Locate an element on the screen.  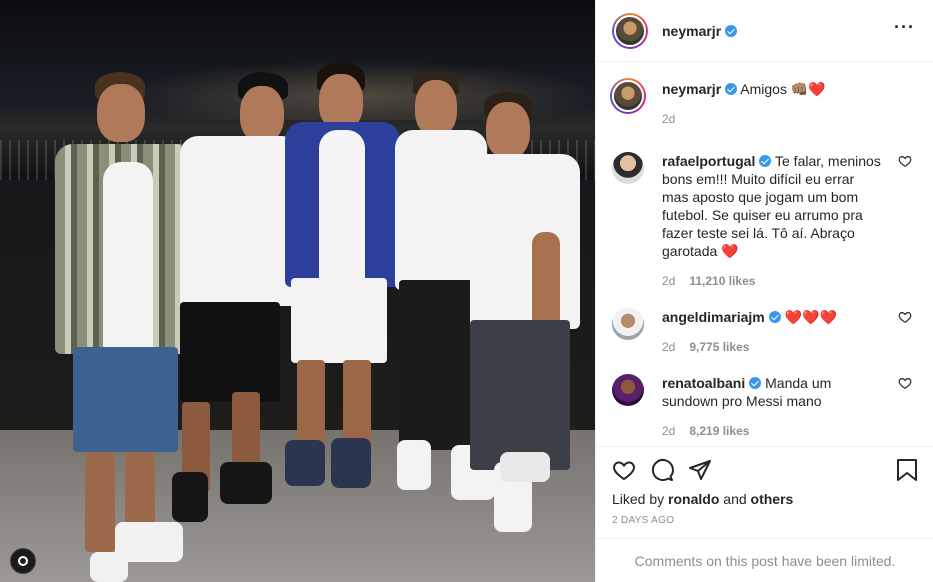
comments-limited-notice: Comments on this post have been limited. is located at coordinates (764, 560).